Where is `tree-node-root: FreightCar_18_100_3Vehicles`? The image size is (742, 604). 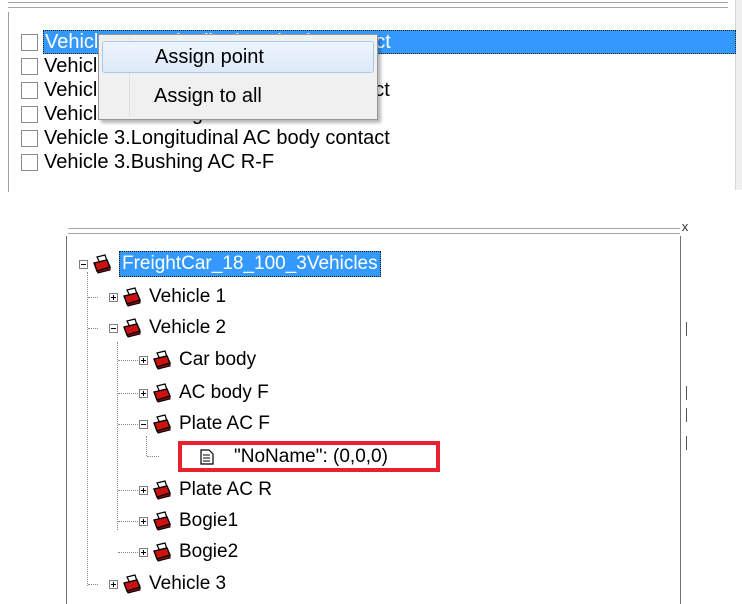 tree-node-root: FreightCar_18_100_3Vehicles is located at coordinates (230, 264).